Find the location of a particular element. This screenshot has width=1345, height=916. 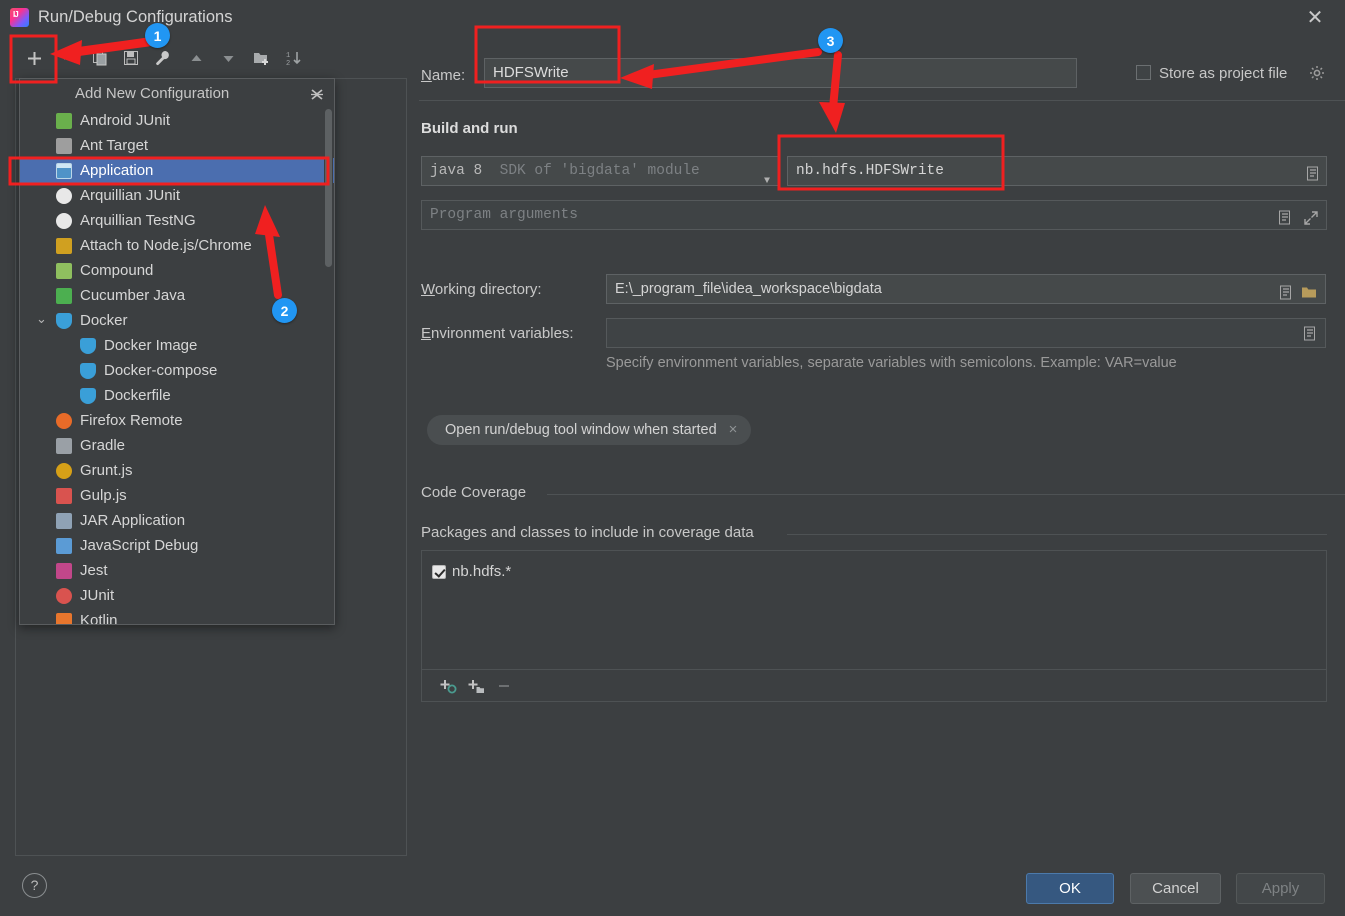

save-configuration-button is located at coordinates (131, 58).